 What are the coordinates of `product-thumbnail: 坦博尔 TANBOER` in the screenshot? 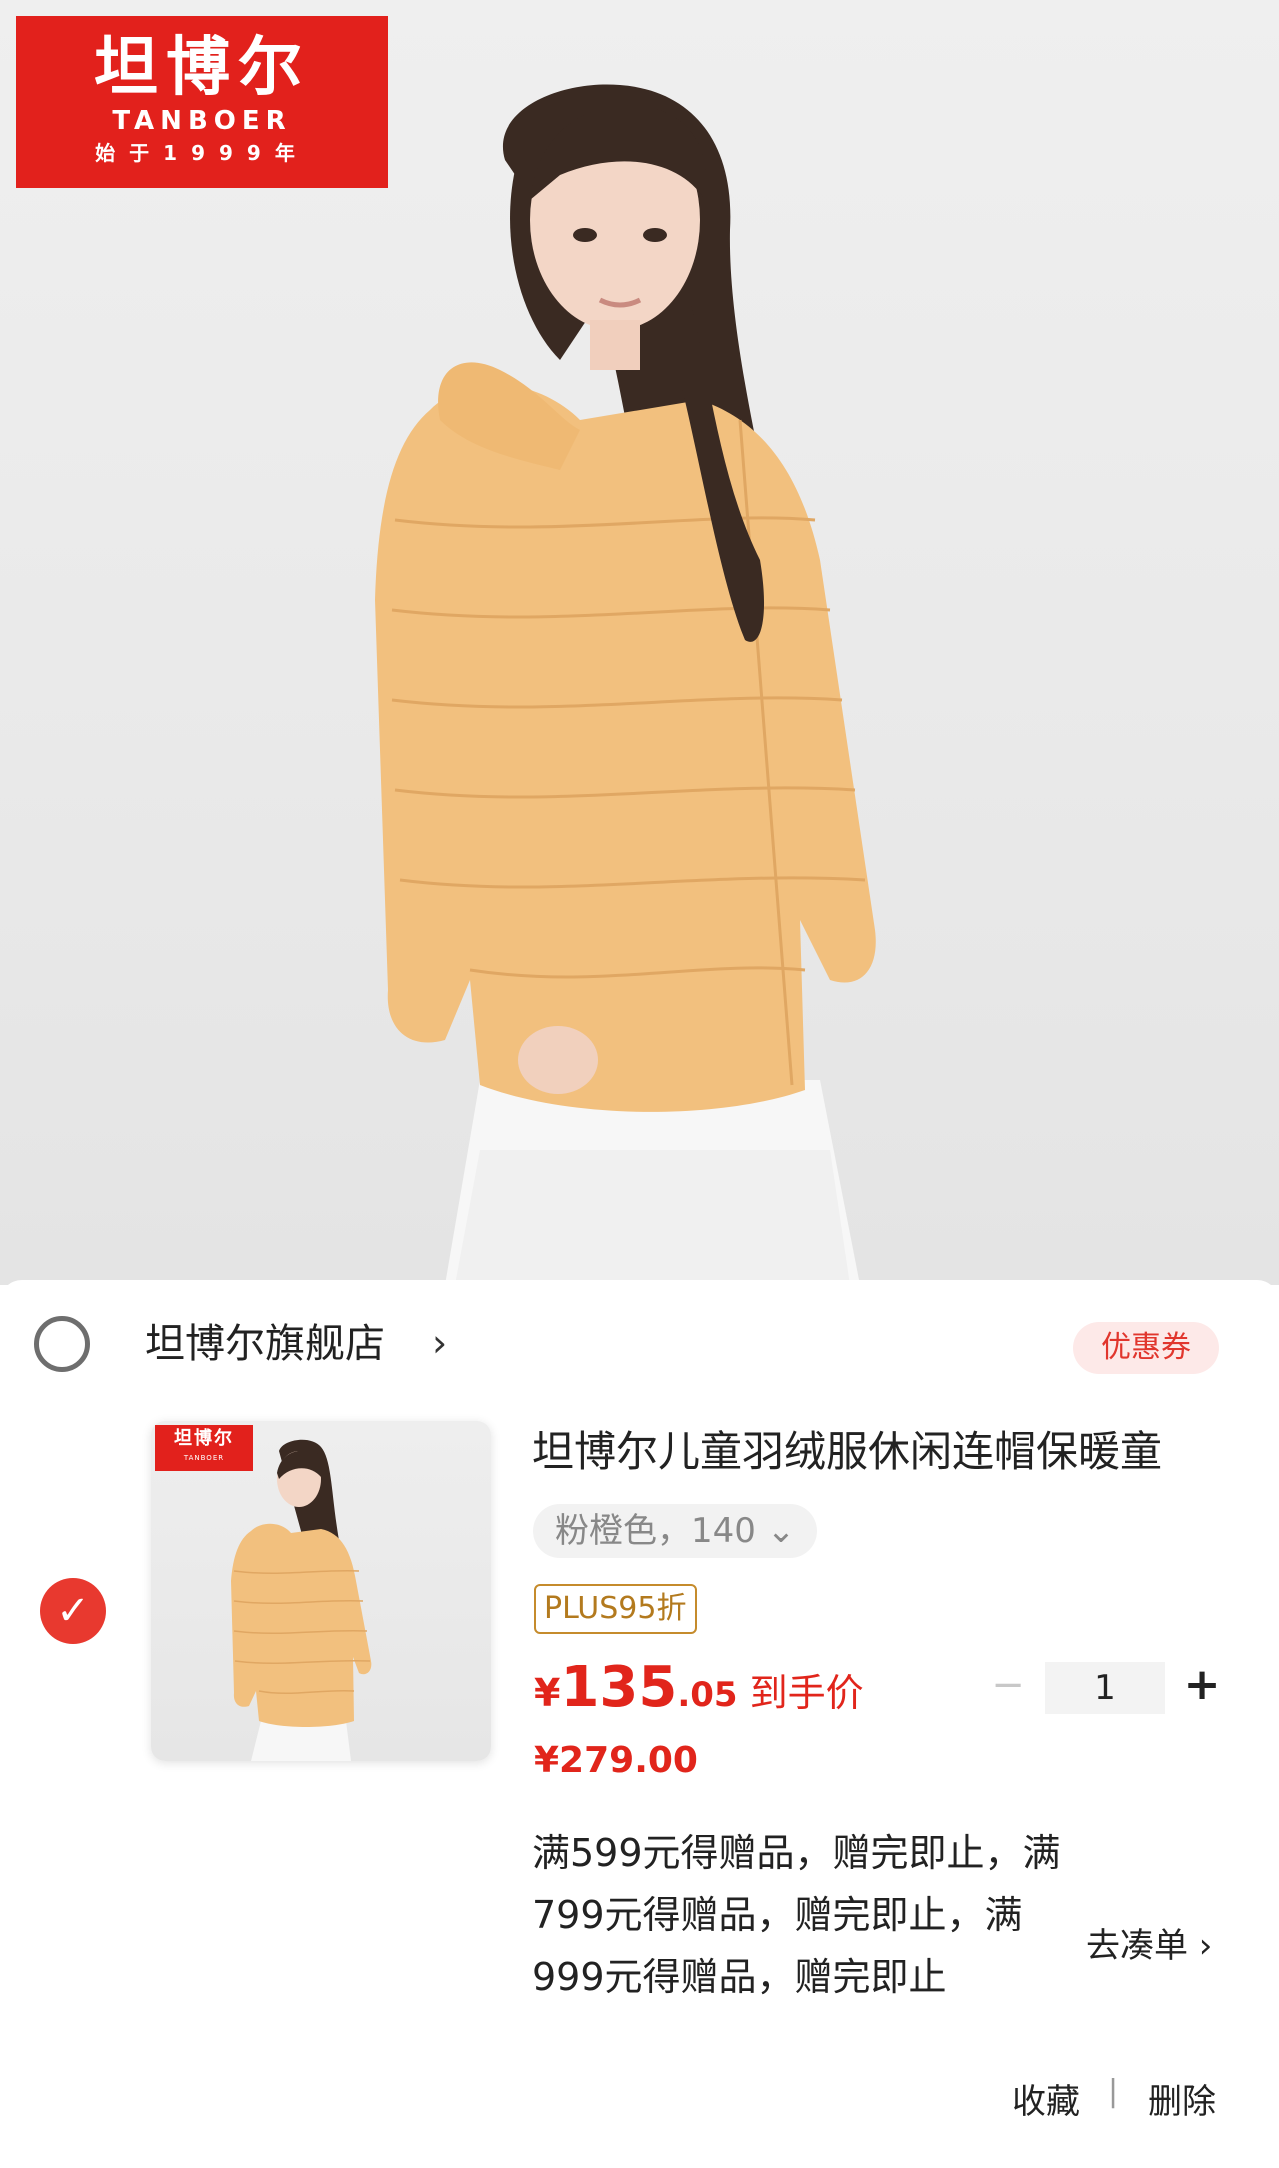 It's located at (321, 1591).